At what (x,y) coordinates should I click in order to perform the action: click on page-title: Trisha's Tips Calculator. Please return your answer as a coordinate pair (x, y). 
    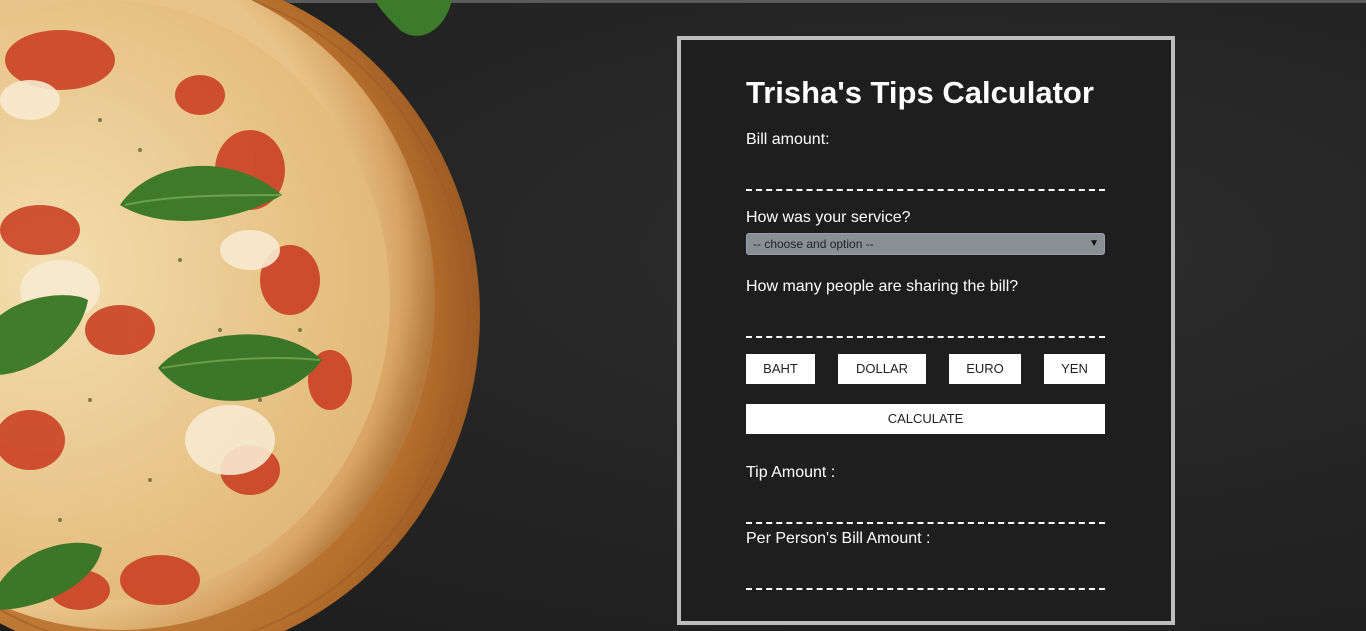
    Looking at the image, I should click on (920, 92).